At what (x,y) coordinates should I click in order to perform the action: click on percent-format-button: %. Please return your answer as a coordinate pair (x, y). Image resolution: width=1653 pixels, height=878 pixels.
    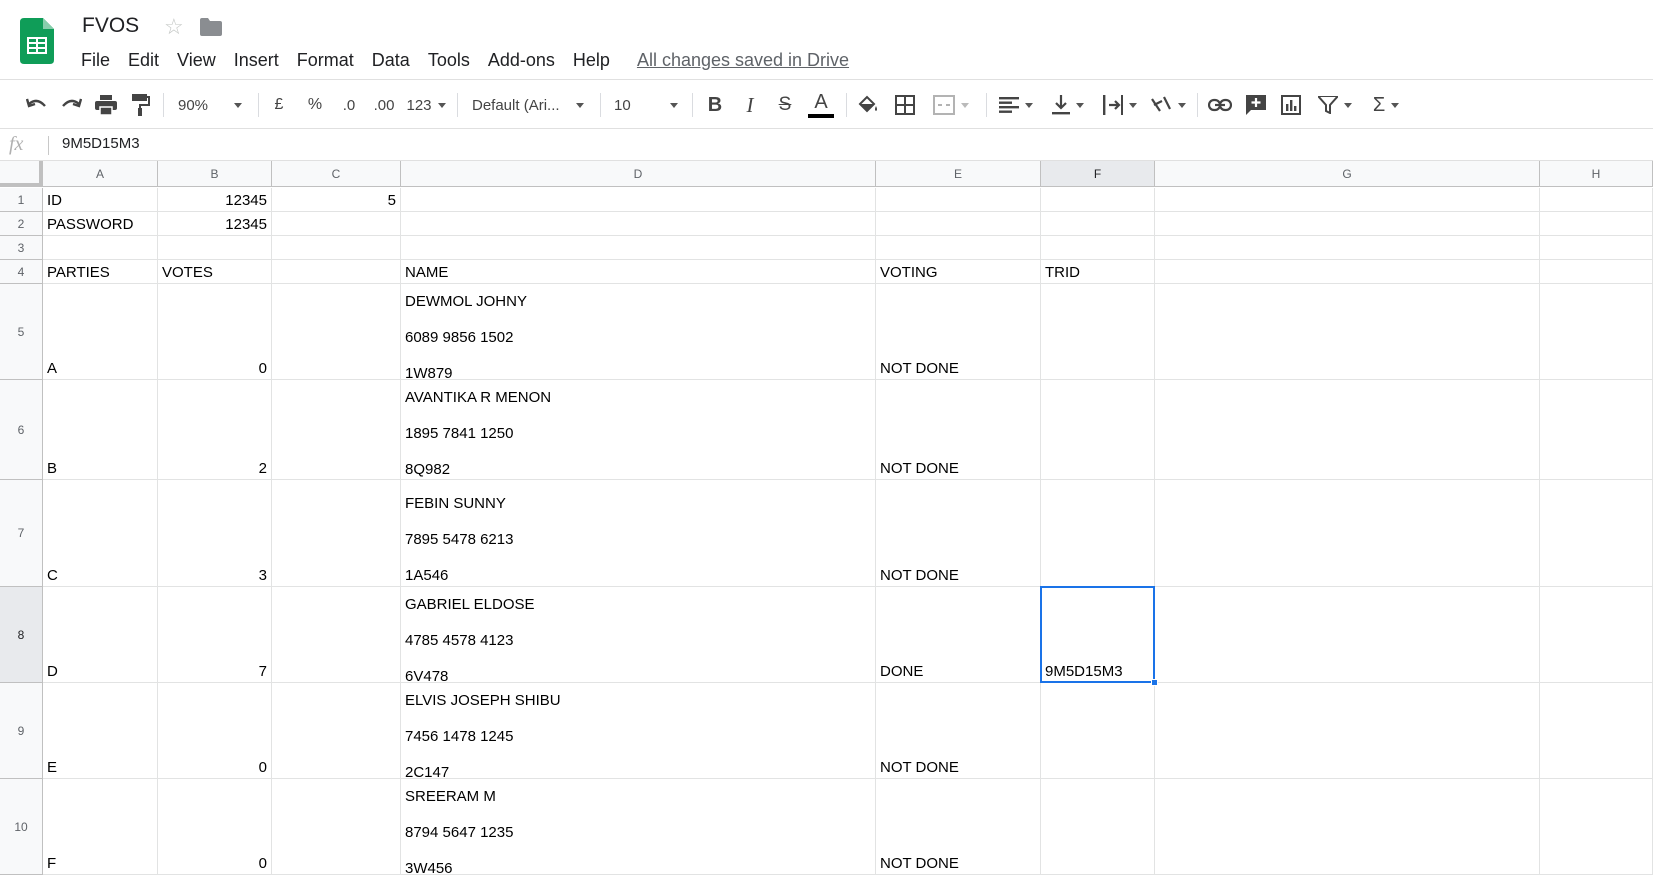
    Looking at the image, I should click on (315, 105).